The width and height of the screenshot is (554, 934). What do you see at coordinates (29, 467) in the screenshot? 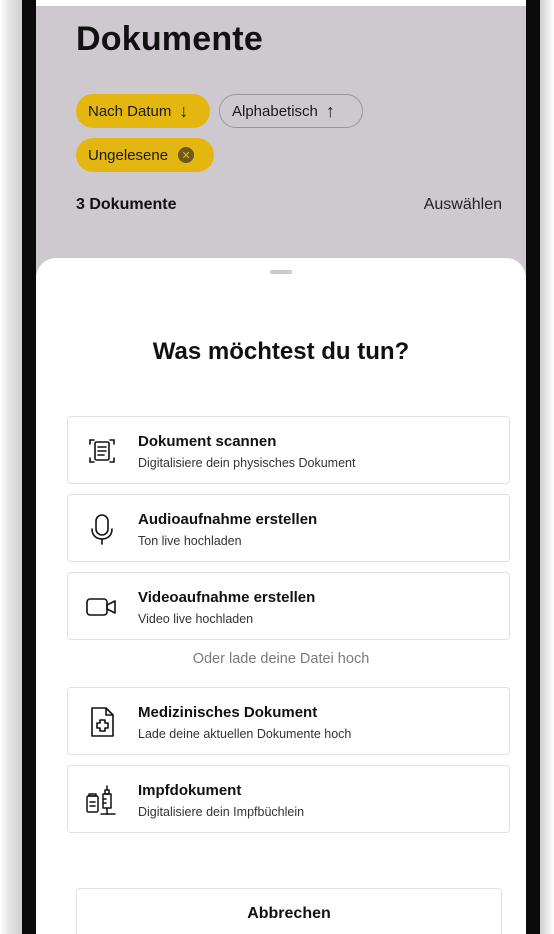
I see `device-bezel-left` at bounding box center [29, 467].